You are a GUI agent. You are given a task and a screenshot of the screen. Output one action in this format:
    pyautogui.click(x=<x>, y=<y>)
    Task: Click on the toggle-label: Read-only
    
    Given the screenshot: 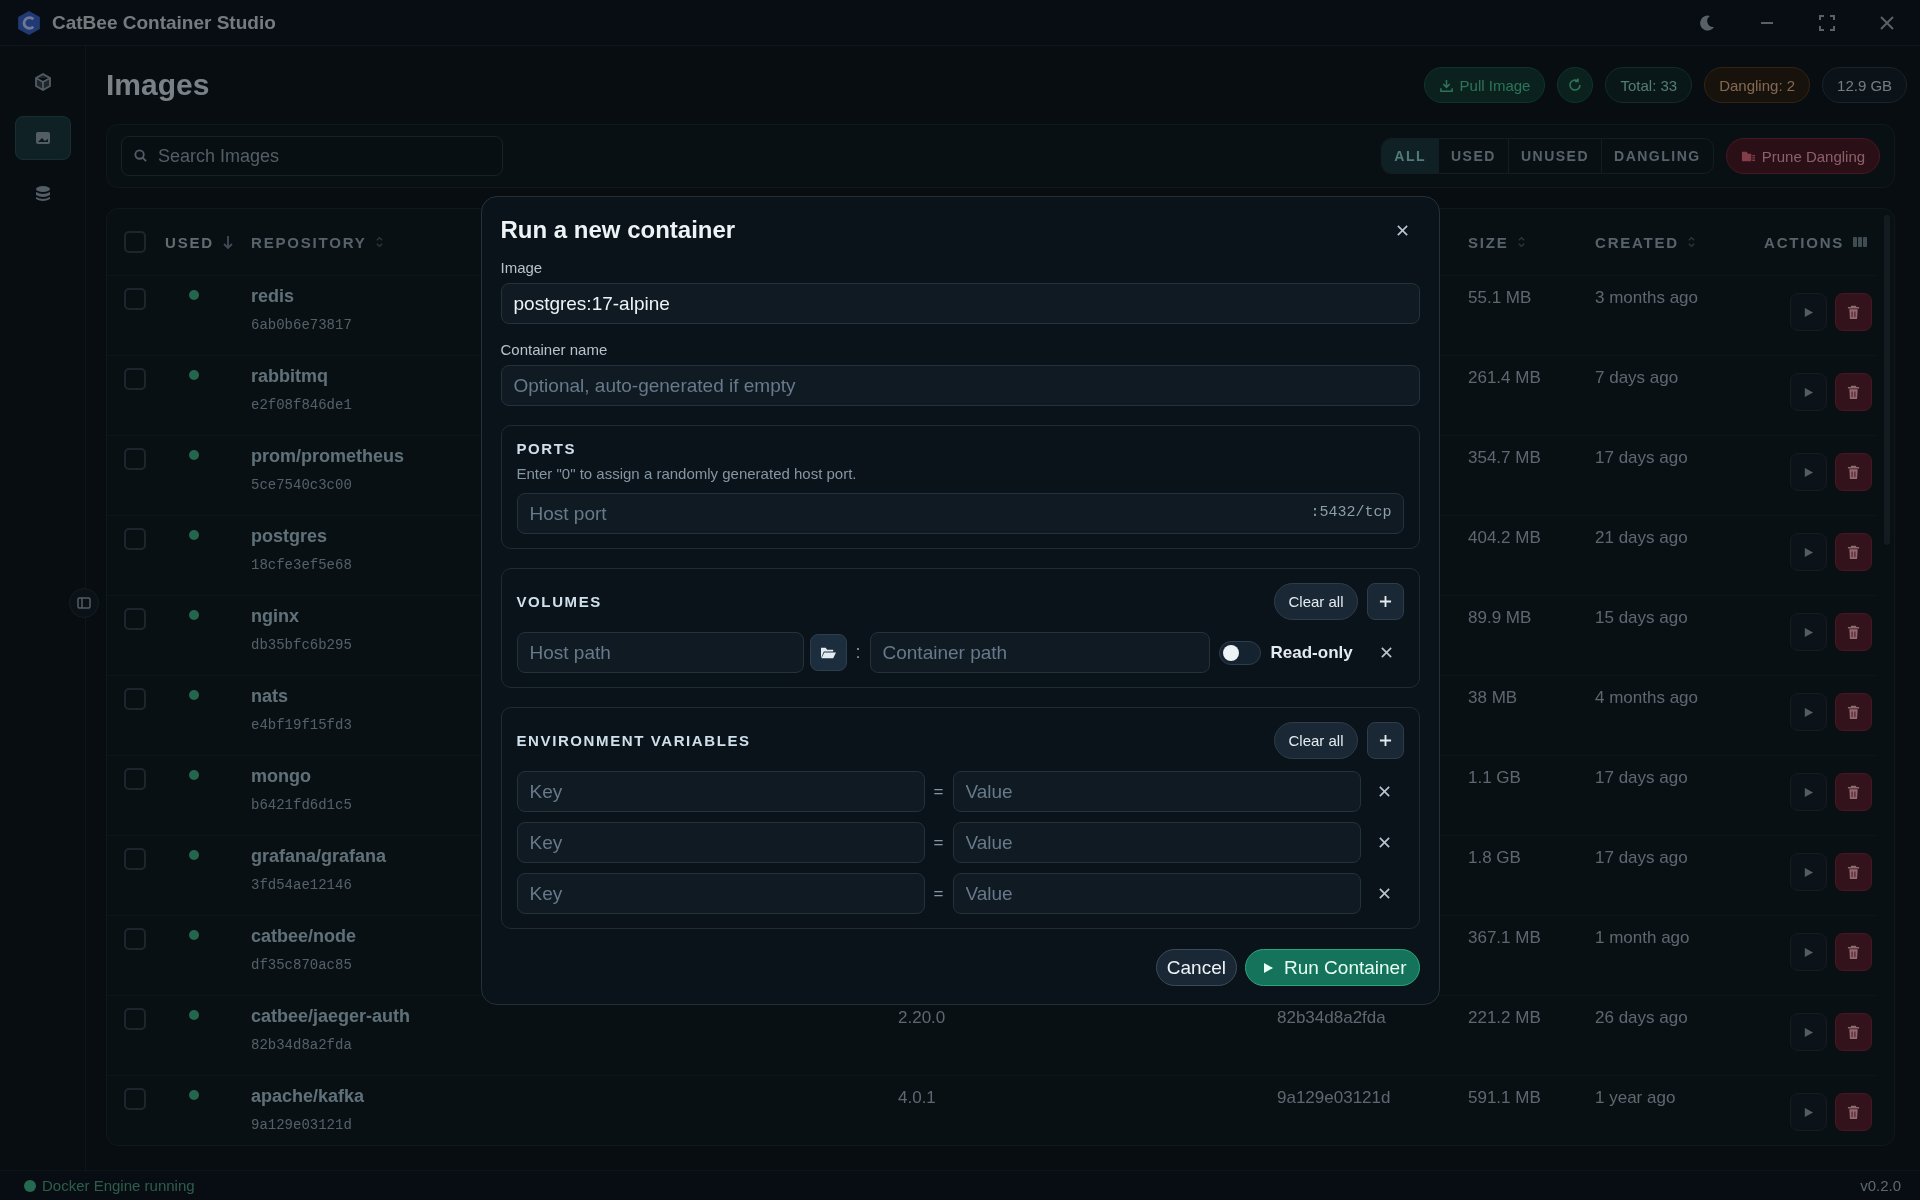 What is the action you would take?
    pyautogui.click(x=1311, y=652)
    